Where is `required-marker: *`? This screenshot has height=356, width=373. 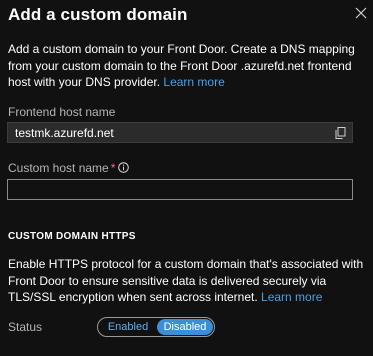 required-marker: * is located at coordinates (113, 168).